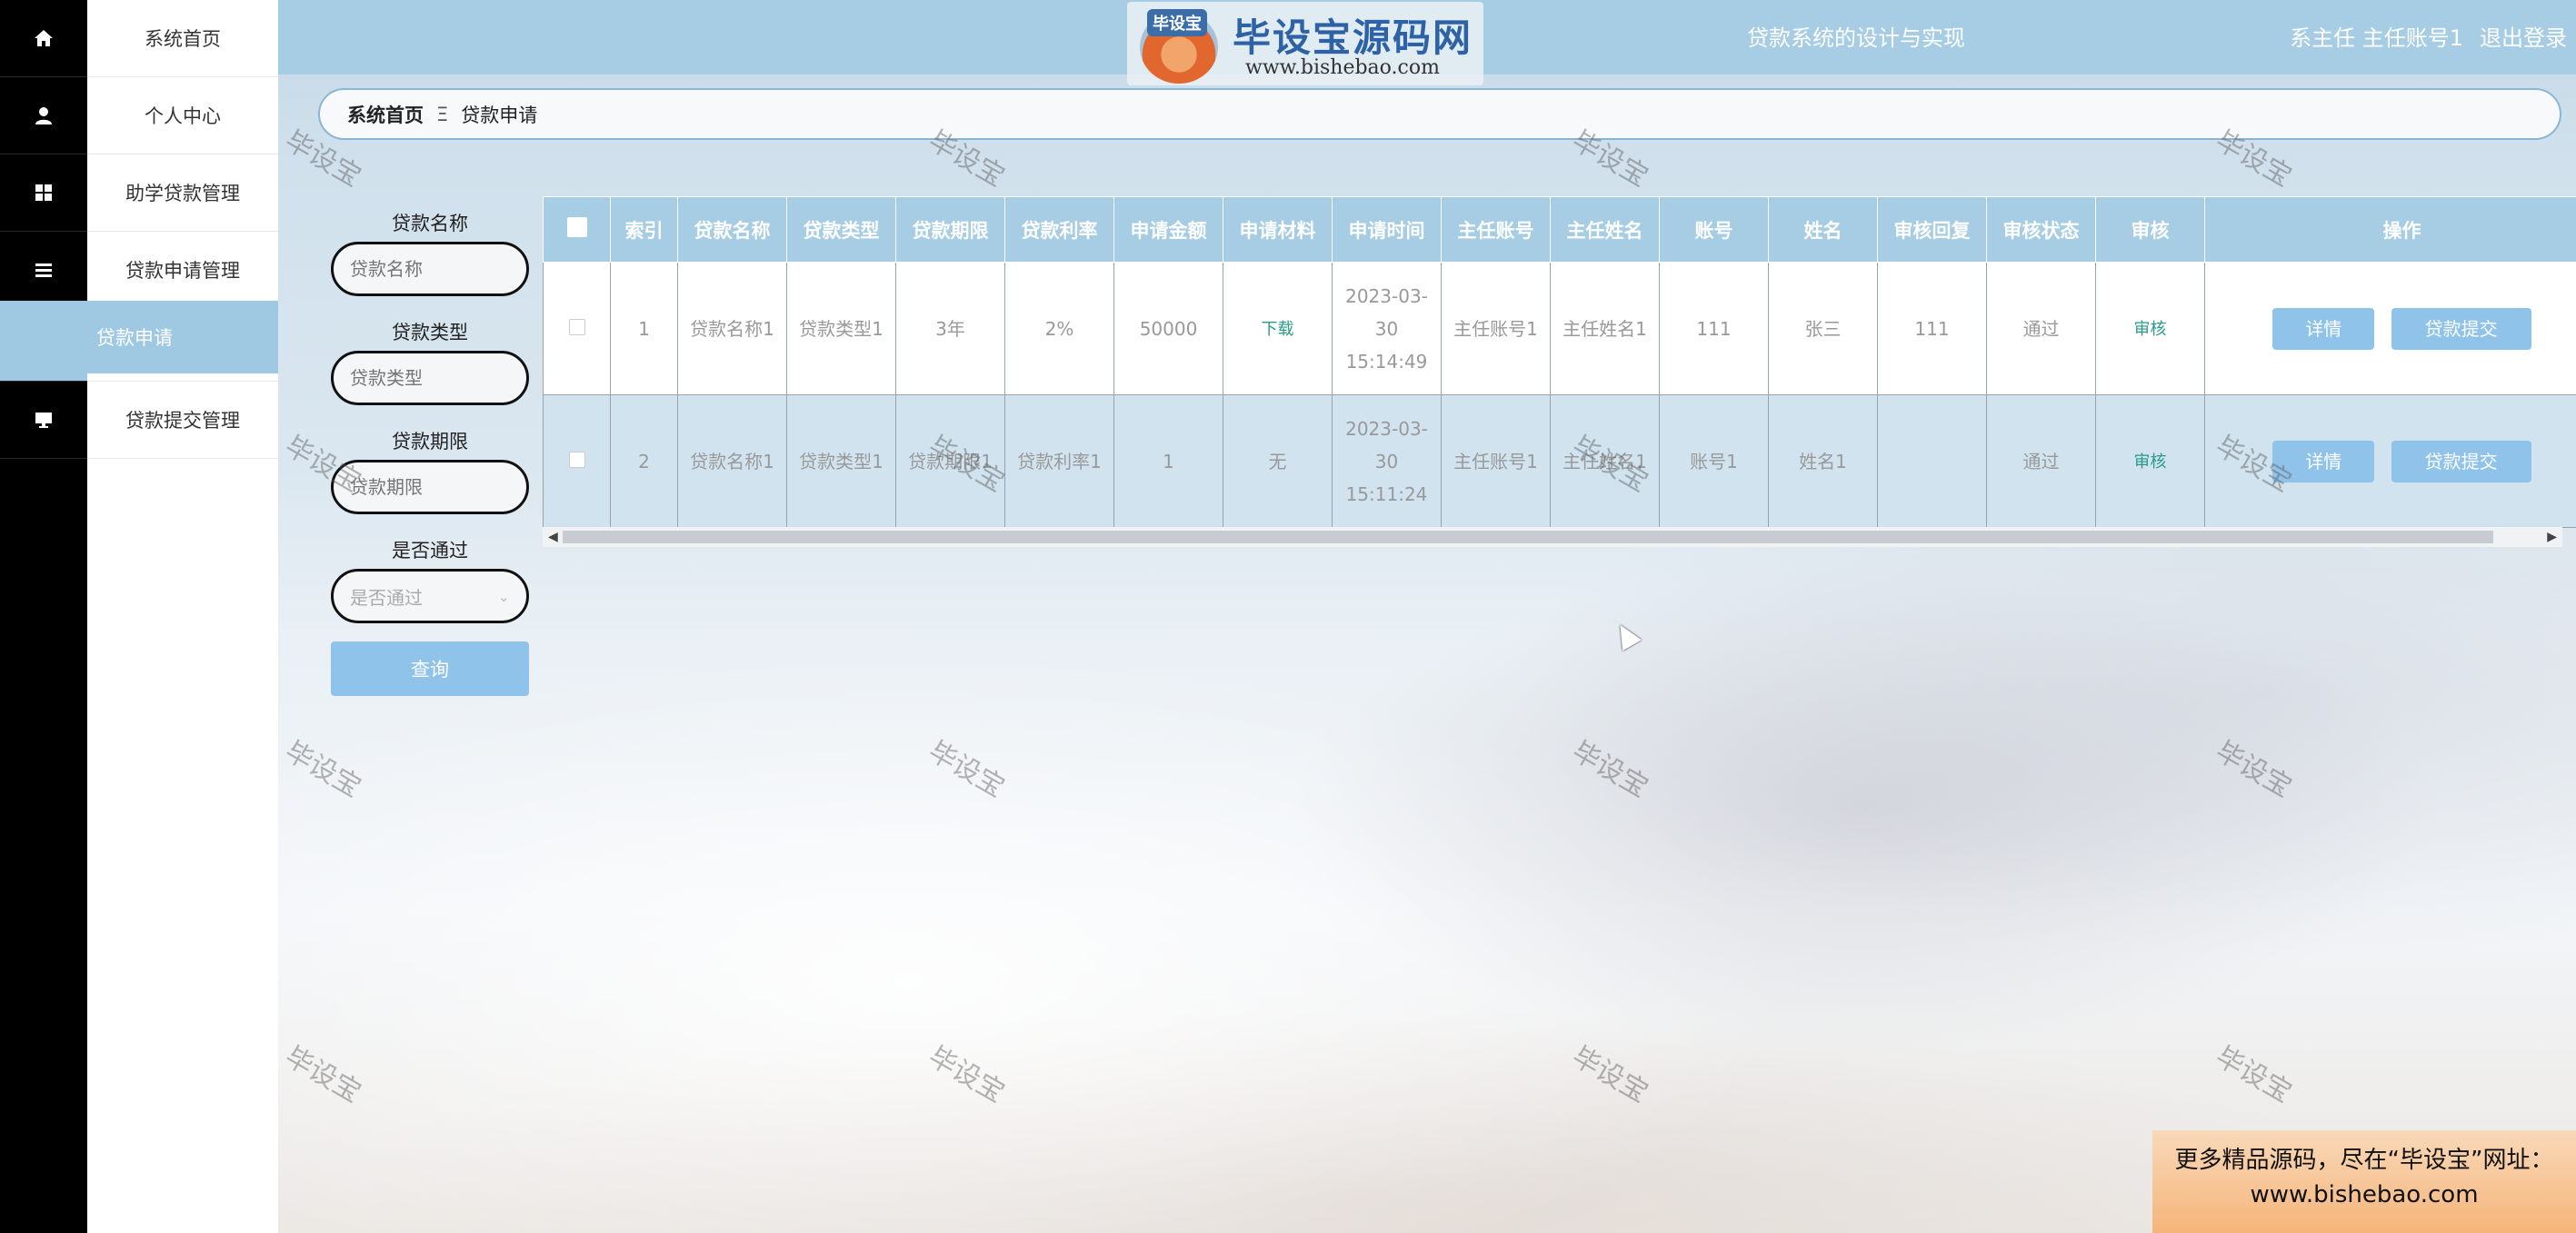  I want to click on column-header: 审核状态, so click(2041, 230).